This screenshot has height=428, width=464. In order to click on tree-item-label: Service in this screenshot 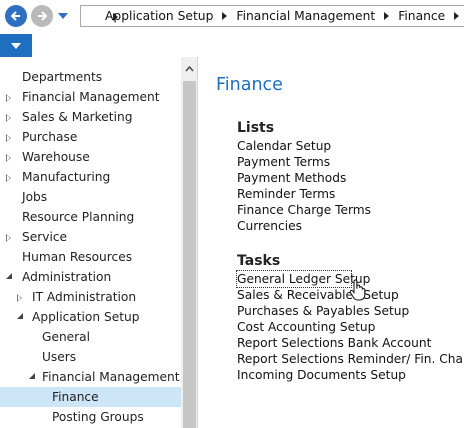, I will do `click(45, 237)`.